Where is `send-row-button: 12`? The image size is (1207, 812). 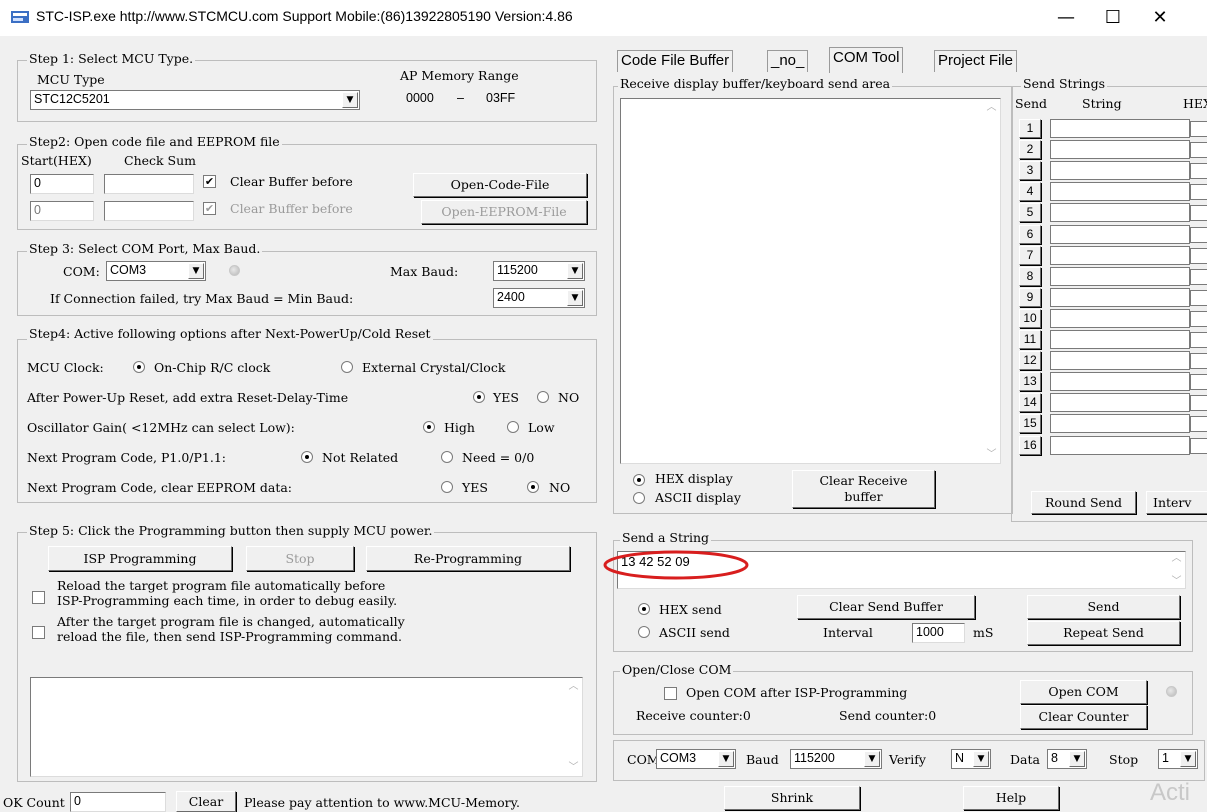
send-row-button: 12 is located at coordinates (1030, 361).